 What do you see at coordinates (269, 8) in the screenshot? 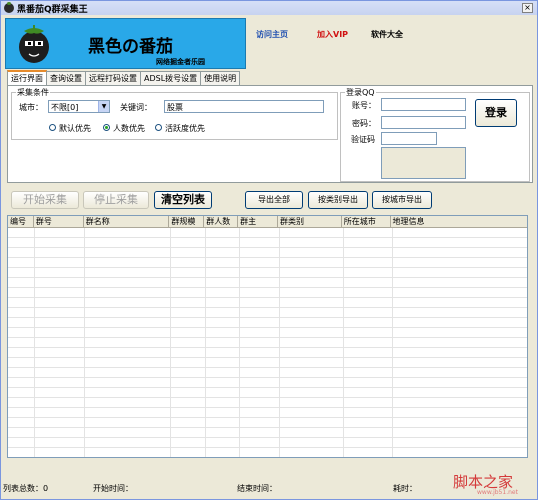
I see `title-bar: 黑番茄Q群采集王 ×` at bounding box center [269, 8].